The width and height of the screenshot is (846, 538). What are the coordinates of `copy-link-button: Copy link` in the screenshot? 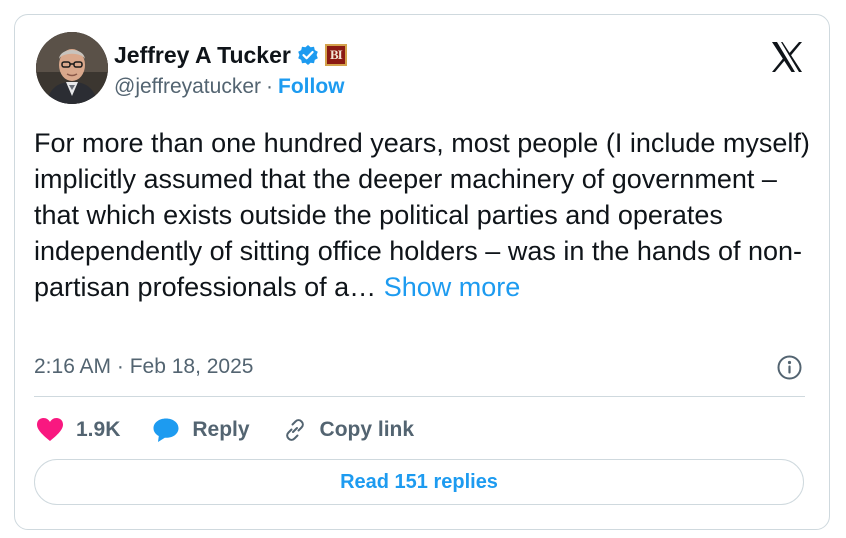 It's located at (348, 430).